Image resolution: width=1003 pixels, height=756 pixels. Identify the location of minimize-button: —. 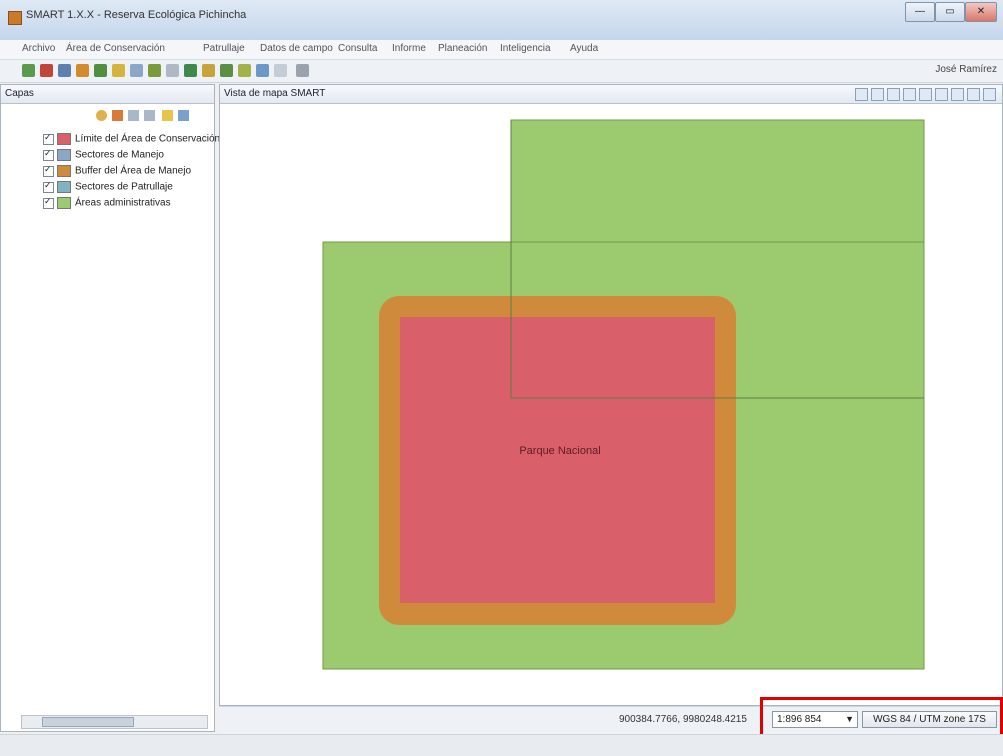
(920, 12).